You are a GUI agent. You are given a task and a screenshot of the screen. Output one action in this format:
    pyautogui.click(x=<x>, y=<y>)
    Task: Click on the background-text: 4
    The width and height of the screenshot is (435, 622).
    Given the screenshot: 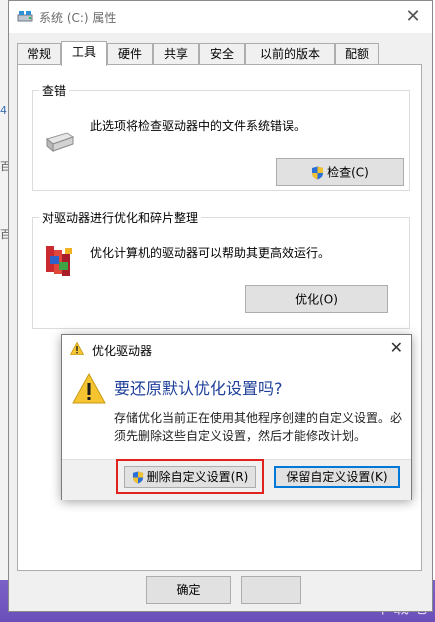 What is the action you would take?
    pyautogui.click(x=3, y=110)
    